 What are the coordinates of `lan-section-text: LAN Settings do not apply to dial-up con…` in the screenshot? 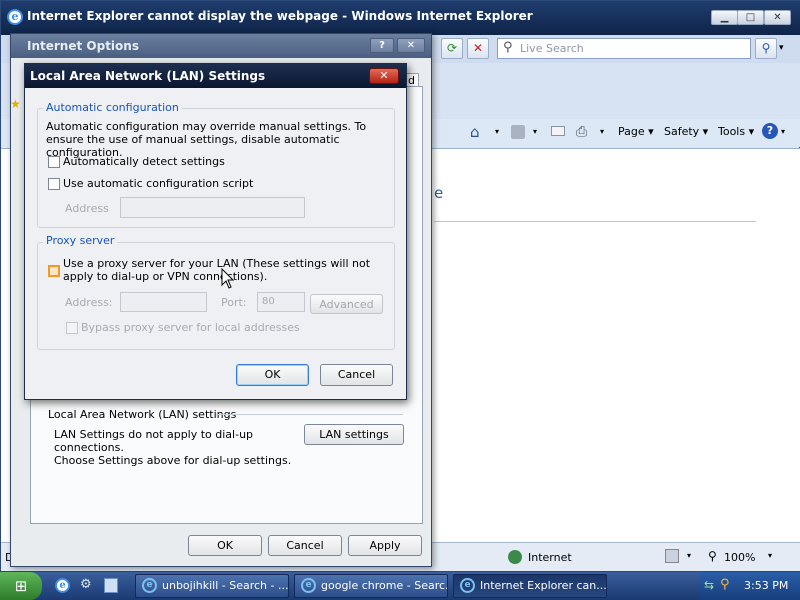 It's located at (173, 447).